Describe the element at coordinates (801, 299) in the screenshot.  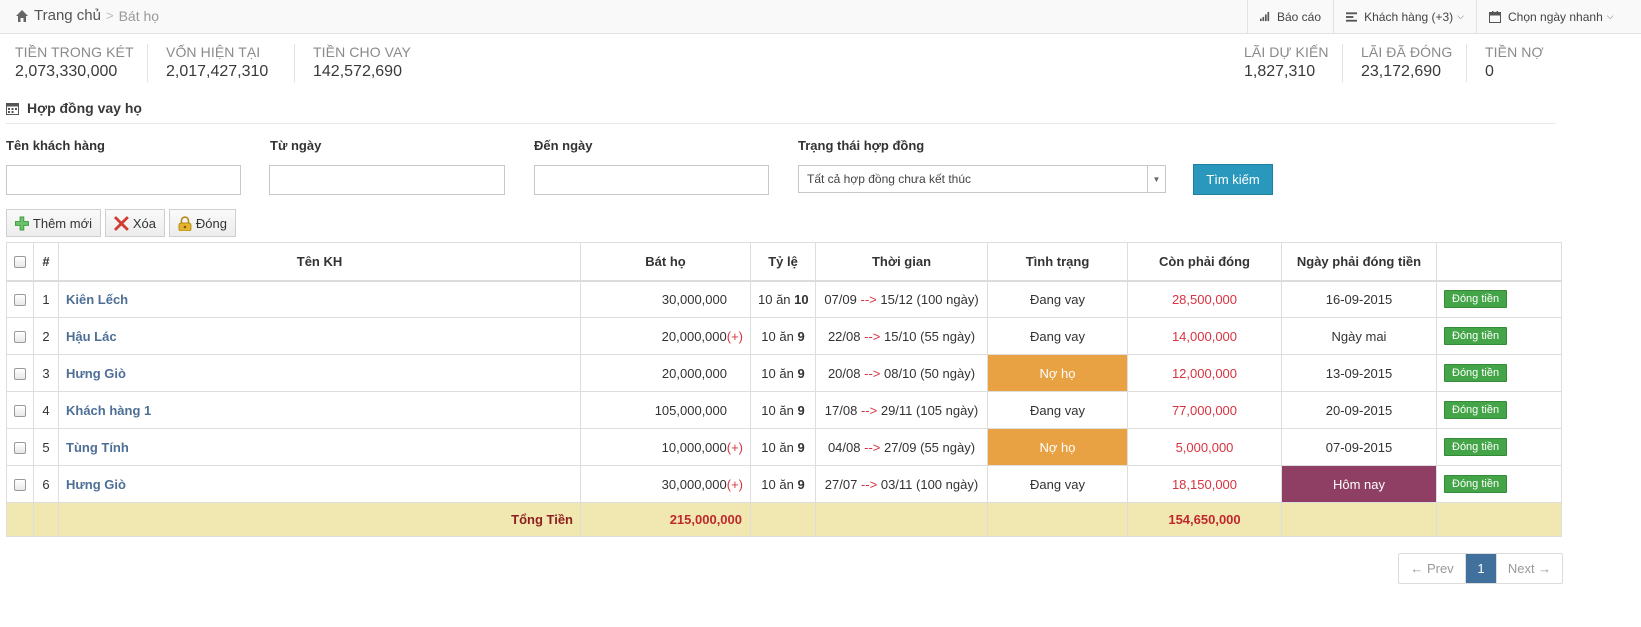
I see `row-rate-value: 10` at that location.